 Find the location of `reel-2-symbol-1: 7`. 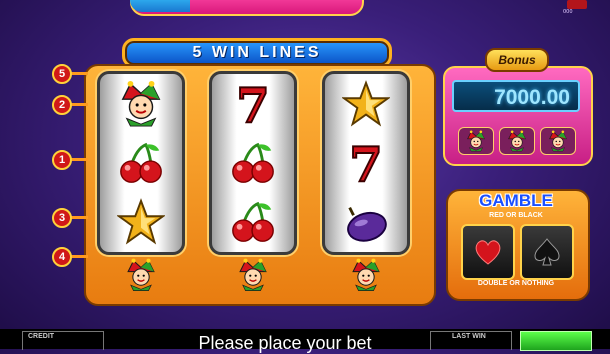

reel-2-symbol-1: 7 is located at coordinates (253, 103).